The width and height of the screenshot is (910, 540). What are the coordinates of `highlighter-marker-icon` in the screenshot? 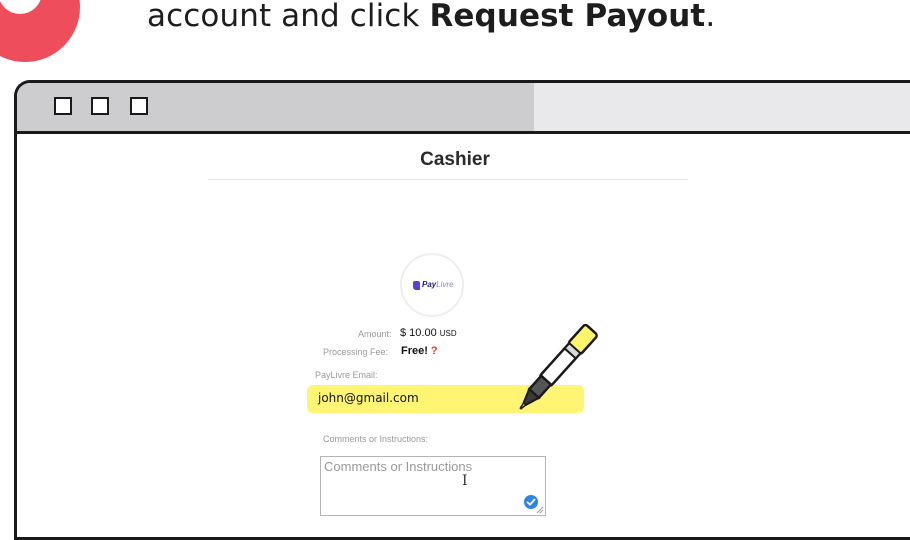 It's located at (558, 366).